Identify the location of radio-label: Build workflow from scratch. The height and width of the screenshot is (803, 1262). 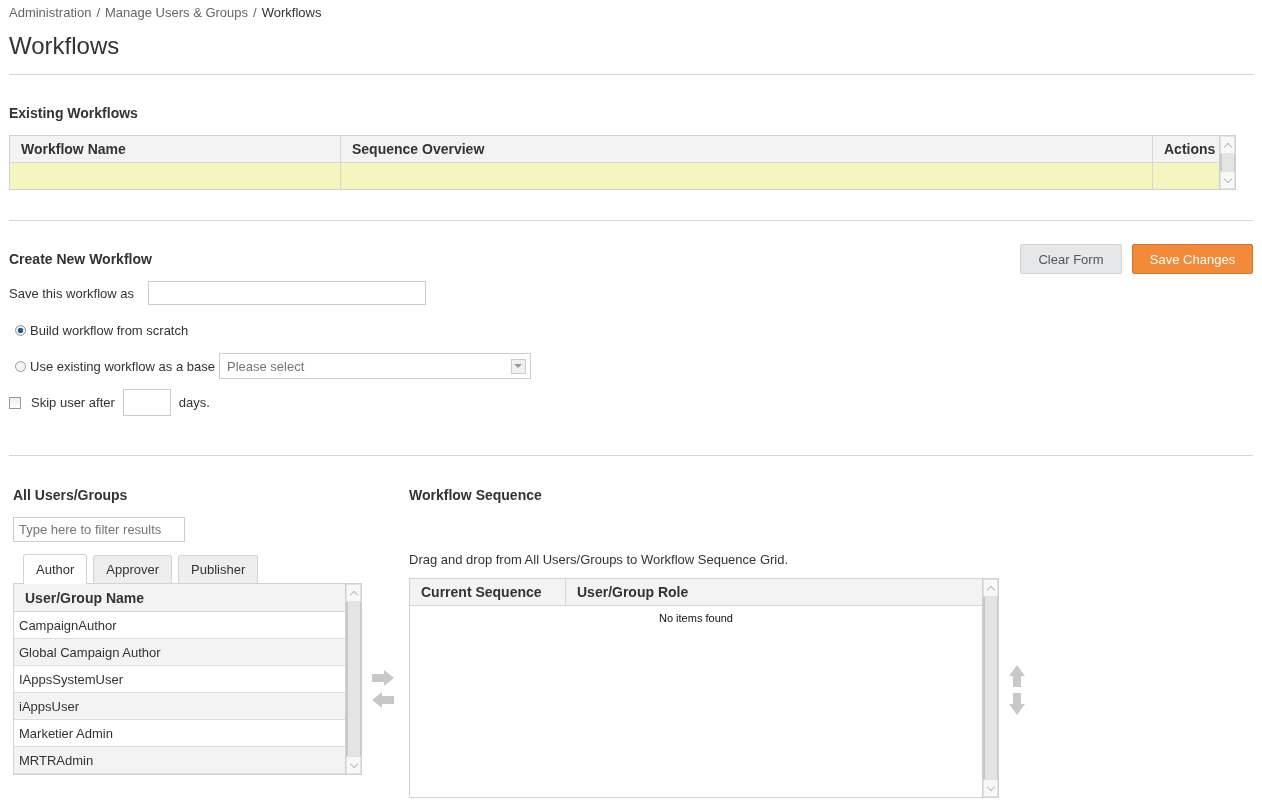
(109, 330).